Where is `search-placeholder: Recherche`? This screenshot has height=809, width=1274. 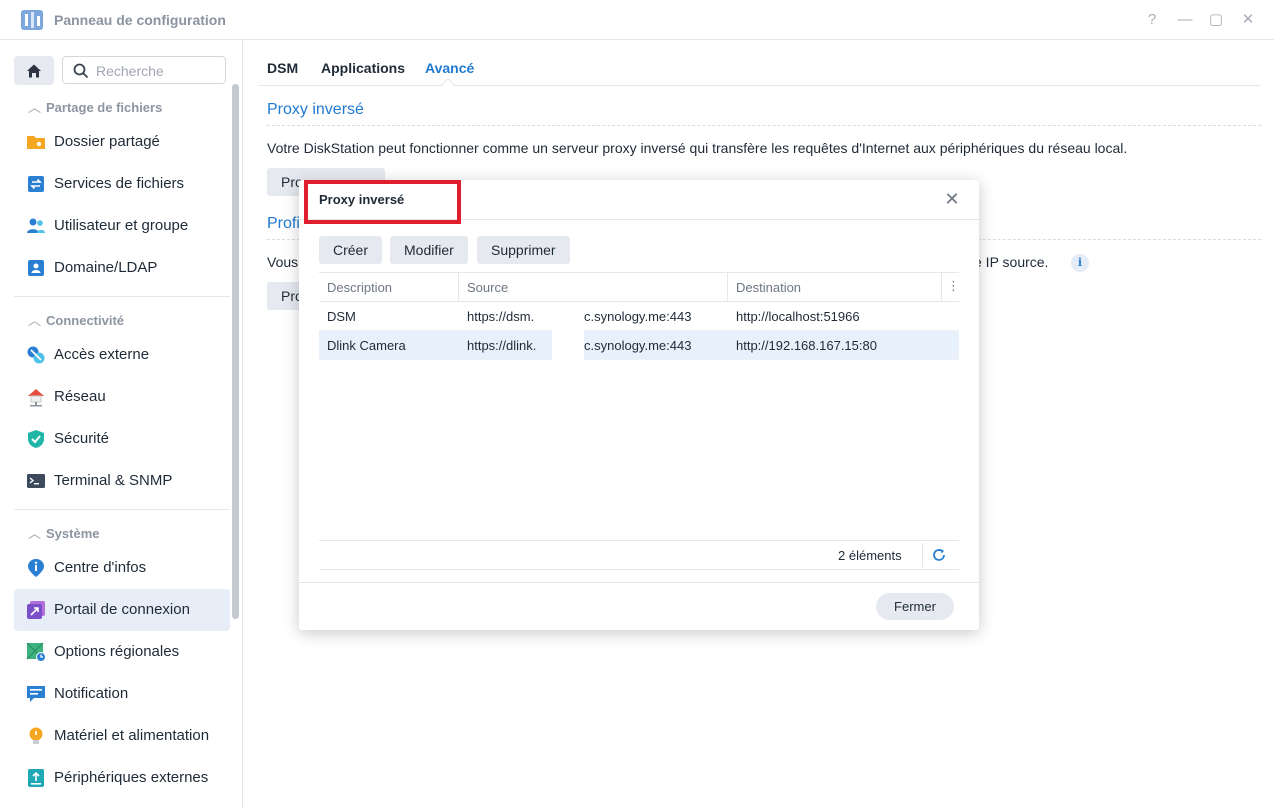
search-placeholder: Recherche is located at coordinates (130, 71).